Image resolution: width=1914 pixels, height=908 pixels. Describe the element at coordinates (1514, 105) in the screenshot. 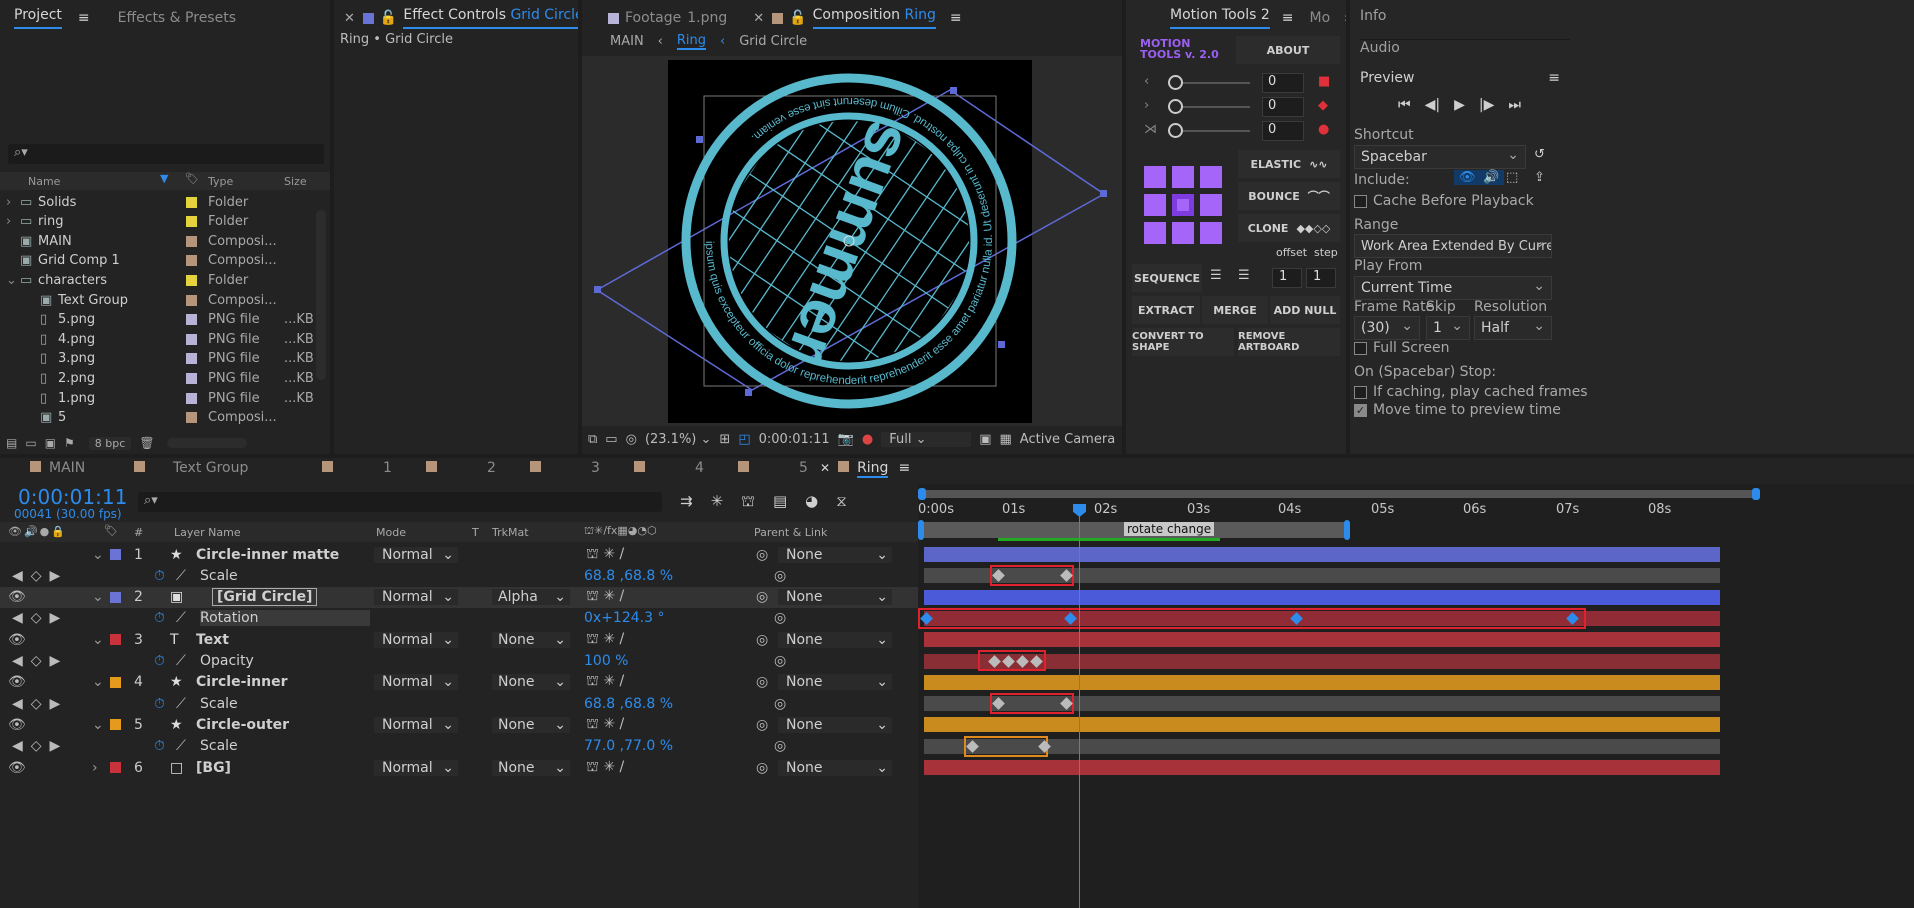

I see `last-frame-icon: ⏭` at that location.